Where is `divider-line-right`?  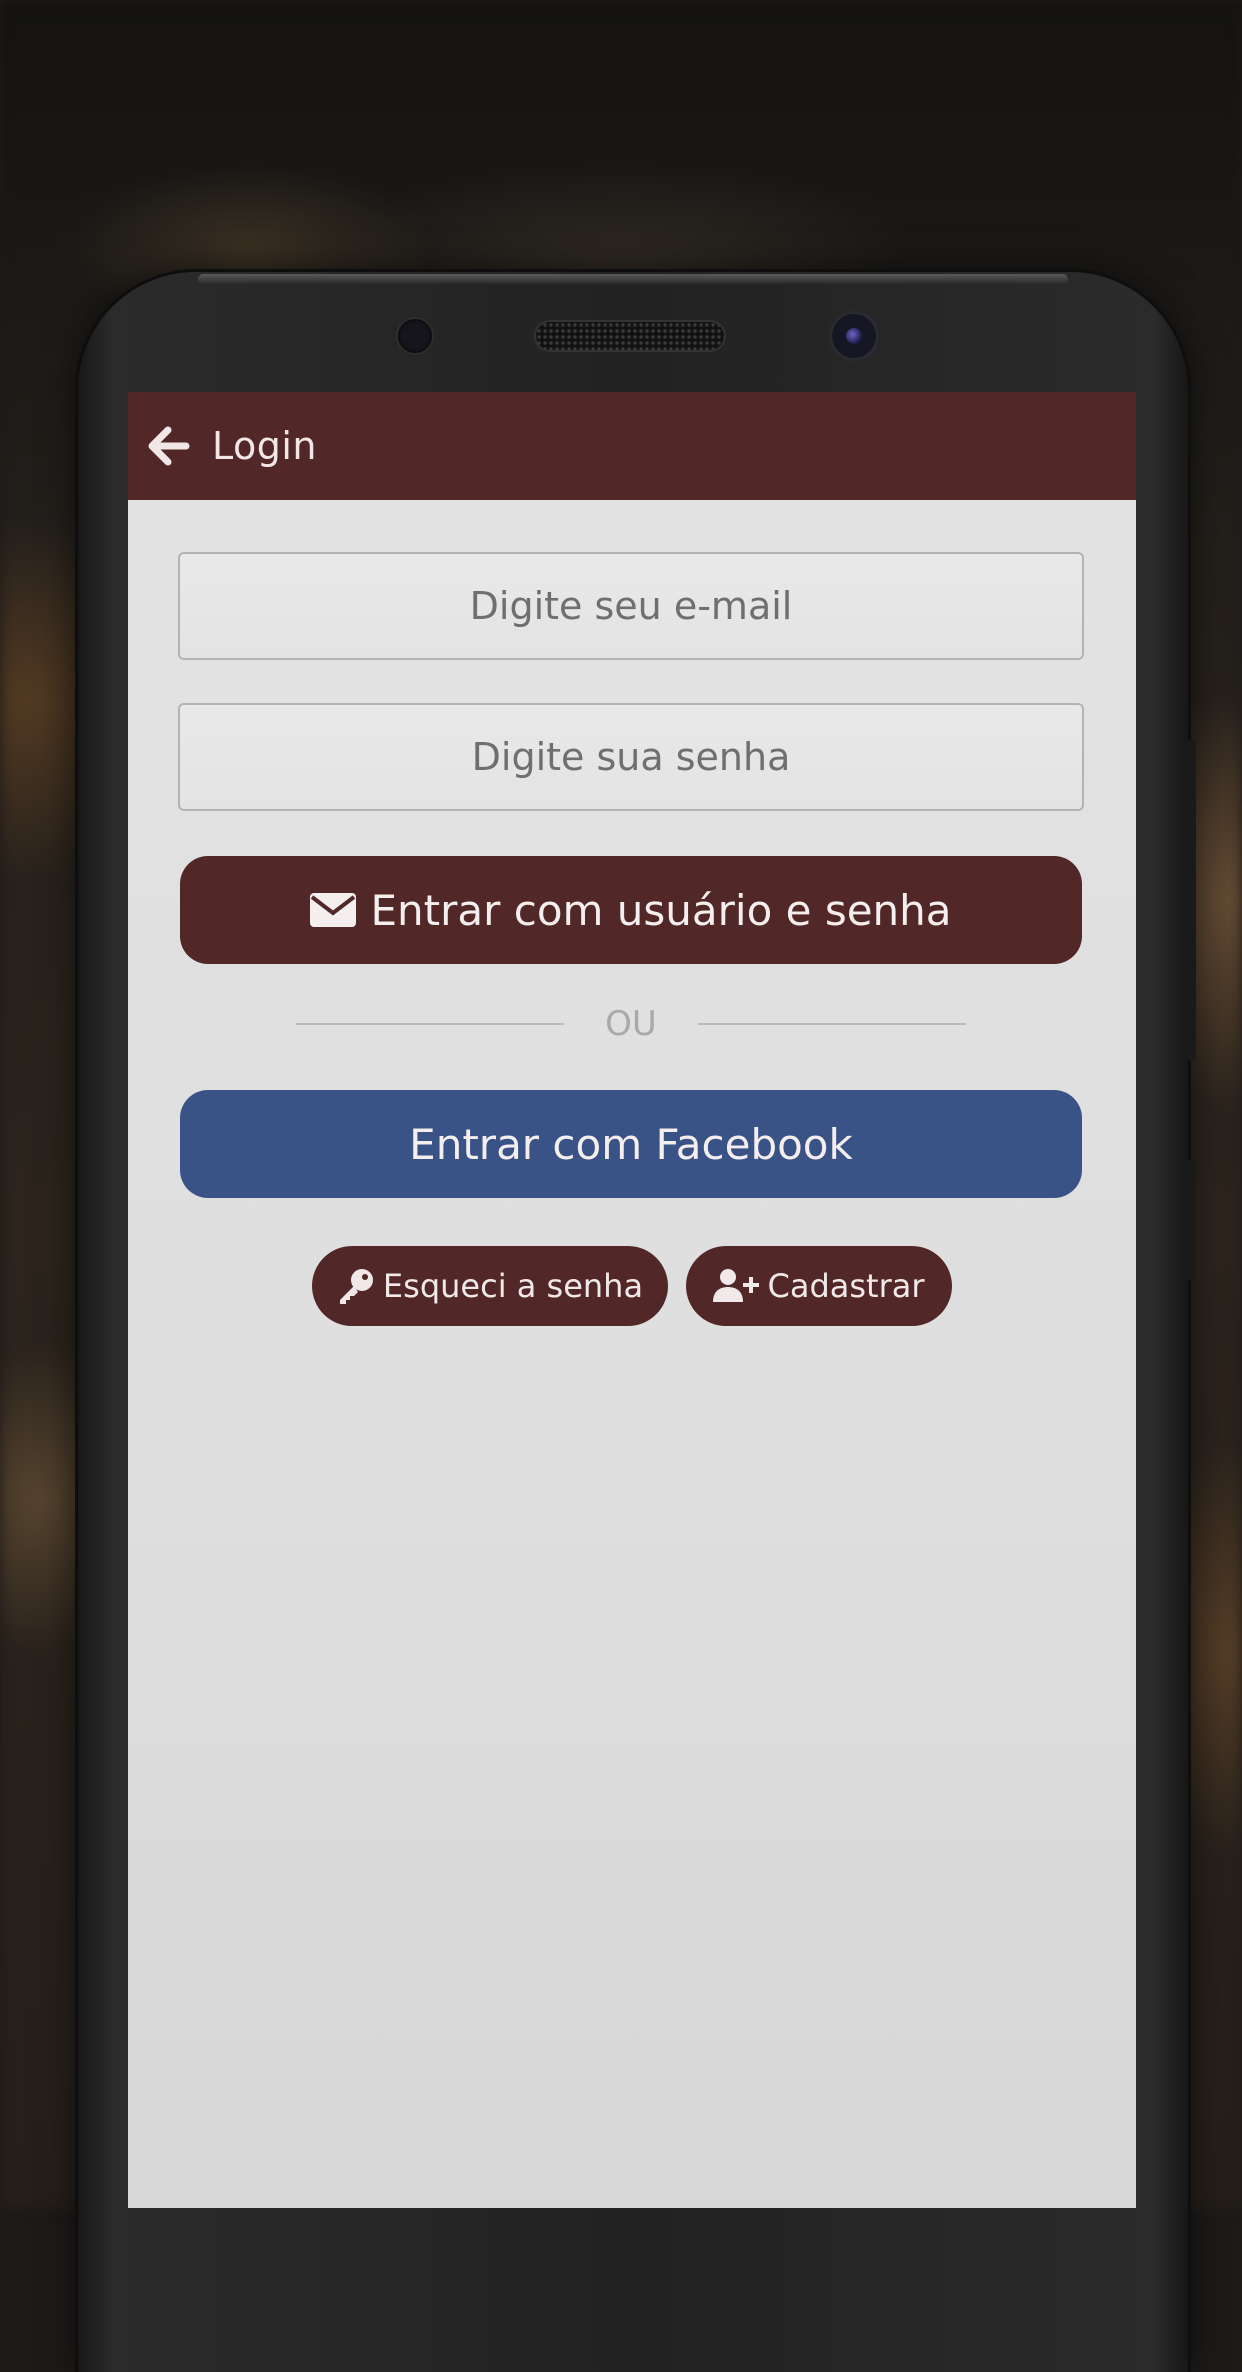
divider-line-right is located at coordinates (832, 1024).